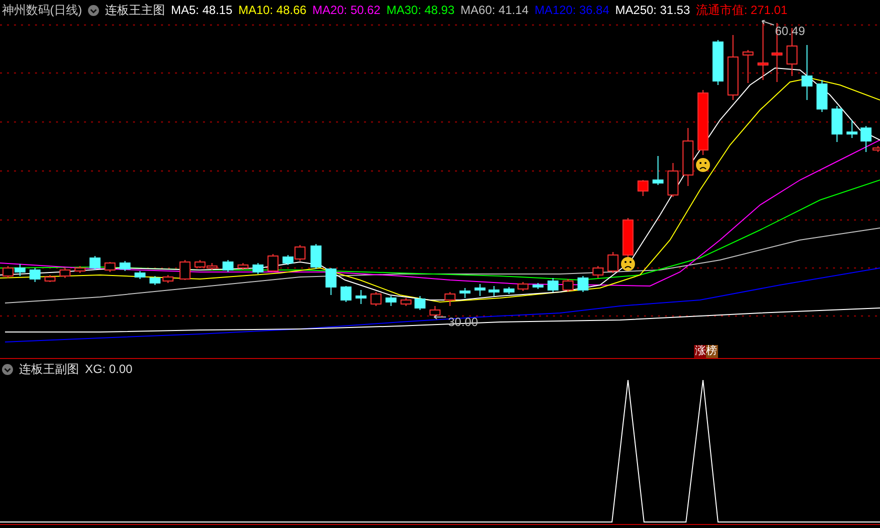 This screenshot has height=528, width=880. What do you see at coordinates (108, 369) in the screenshot?
I see `indicator-value: XG: 0.00` at bounding box center [108, 369].